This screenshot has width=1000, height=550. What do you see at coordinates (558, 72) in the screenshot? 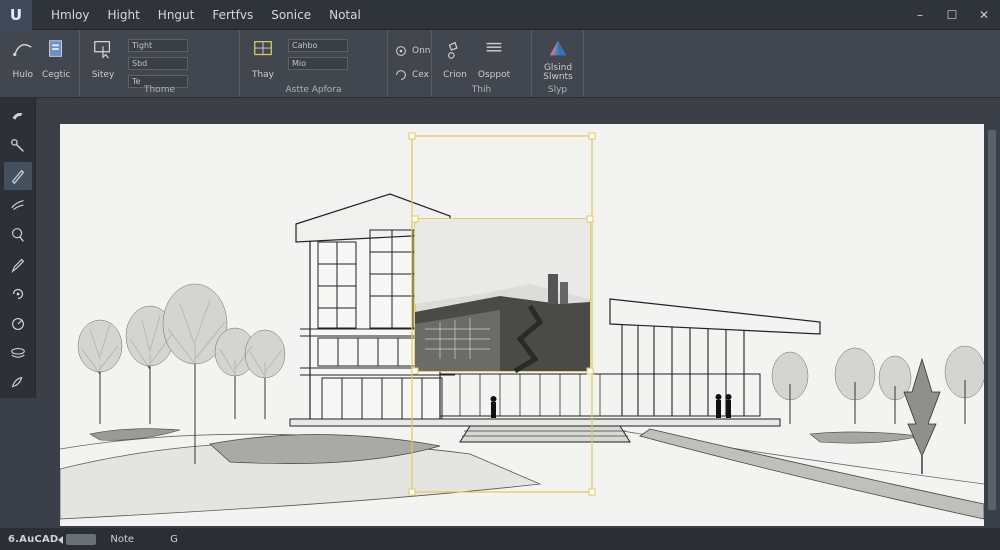
I see `ribbon-tool-label: Glsind Slwnts` at bounding box center [558, 72].